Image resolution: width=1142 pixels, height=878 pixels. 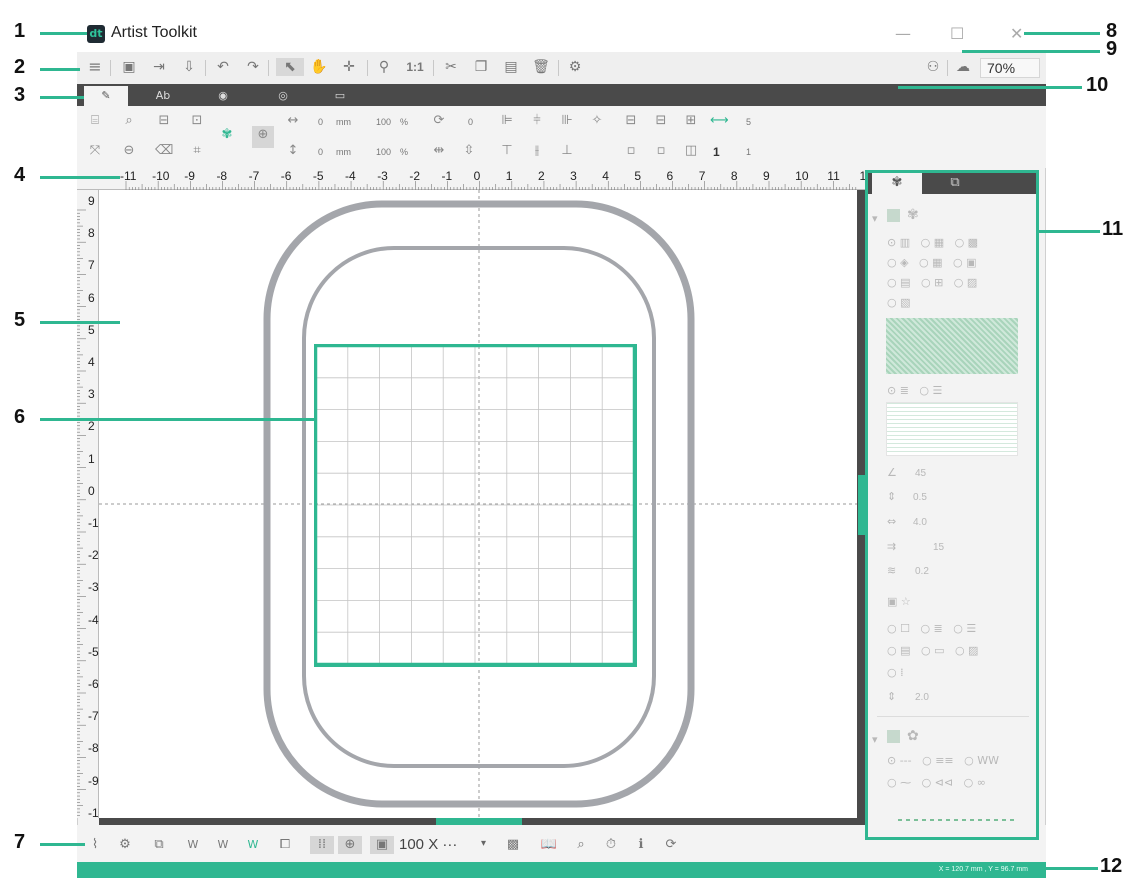 What do you see at coordinates (164, 121) in the screenshot?
I see `frame-icon: ⊟` at bounding box center [164, 121].